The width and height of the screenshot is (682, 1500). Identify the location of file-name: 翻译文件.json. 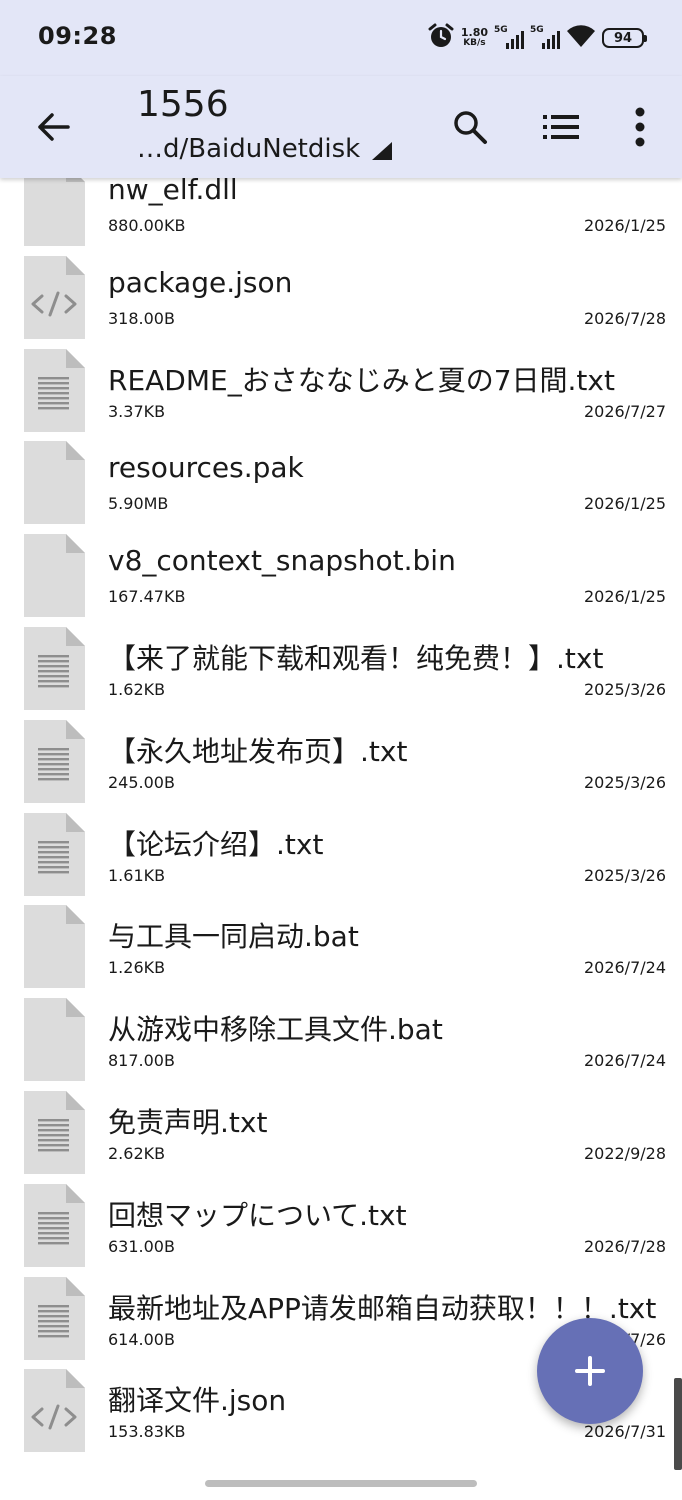
(197, 1401).